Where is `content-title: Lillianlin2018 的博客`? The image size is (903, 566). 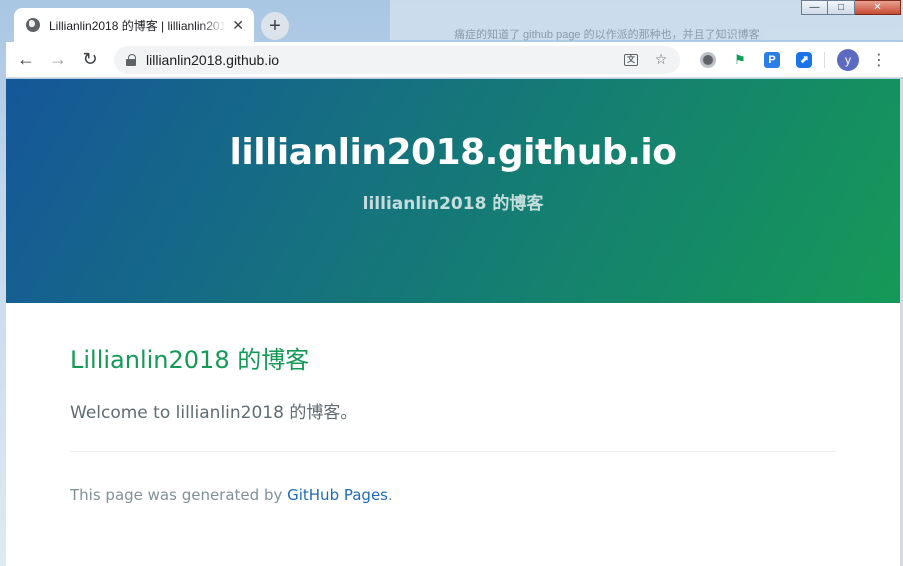
content-title: Lillianlin2018 的博客 is located at coordinates (190, 360).